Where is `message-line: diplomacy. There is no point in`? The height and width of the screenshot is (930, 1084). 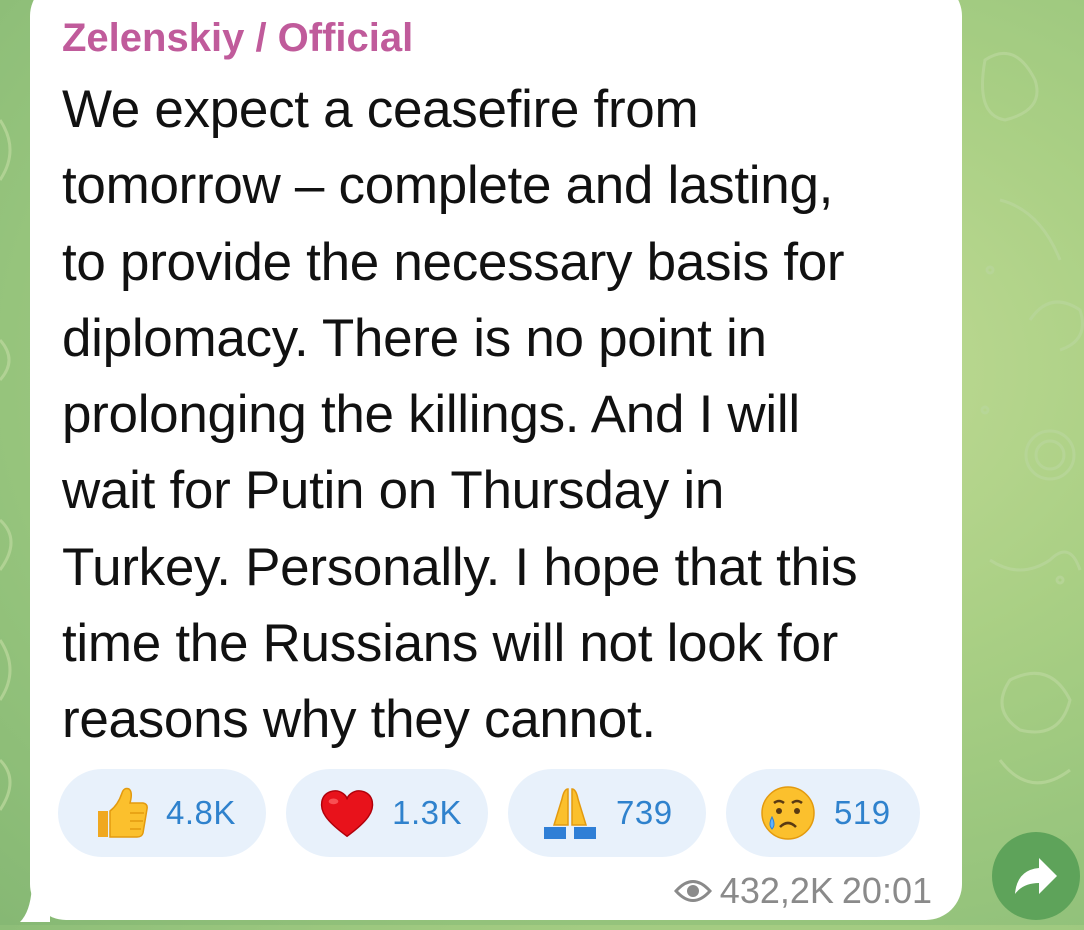
message-line: diplomacy. There is no point in is located at coordinates (414, 338).